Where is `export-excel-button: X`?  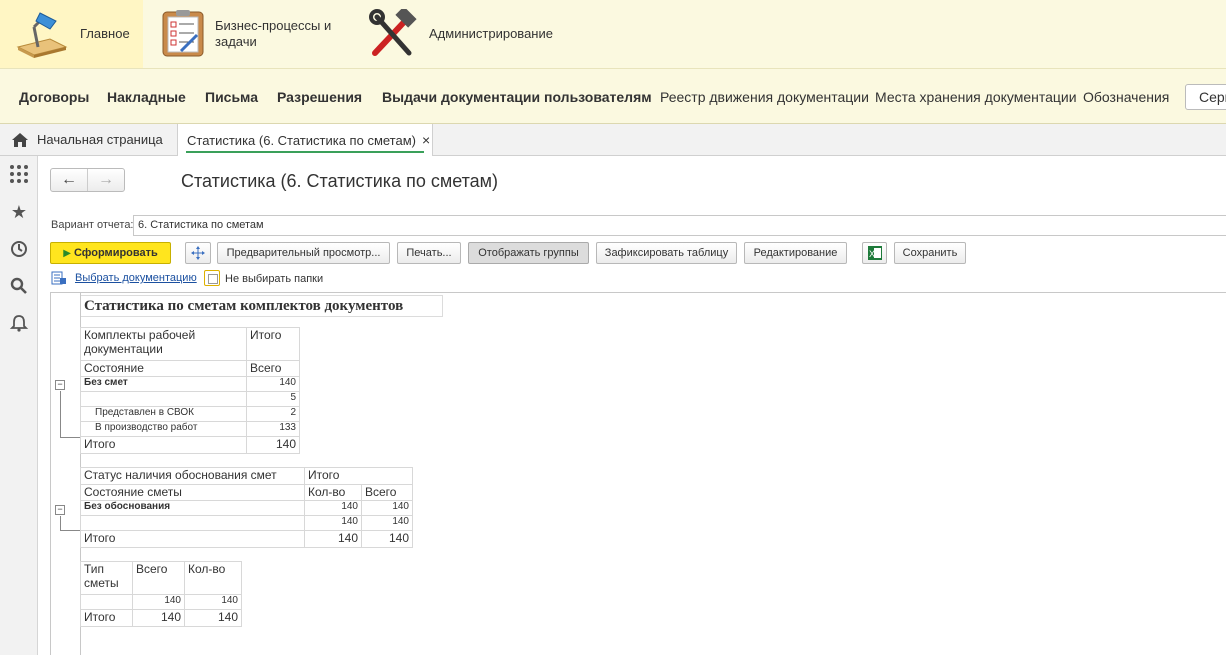 export-excel-button: X is located at coordinates (874, 253).